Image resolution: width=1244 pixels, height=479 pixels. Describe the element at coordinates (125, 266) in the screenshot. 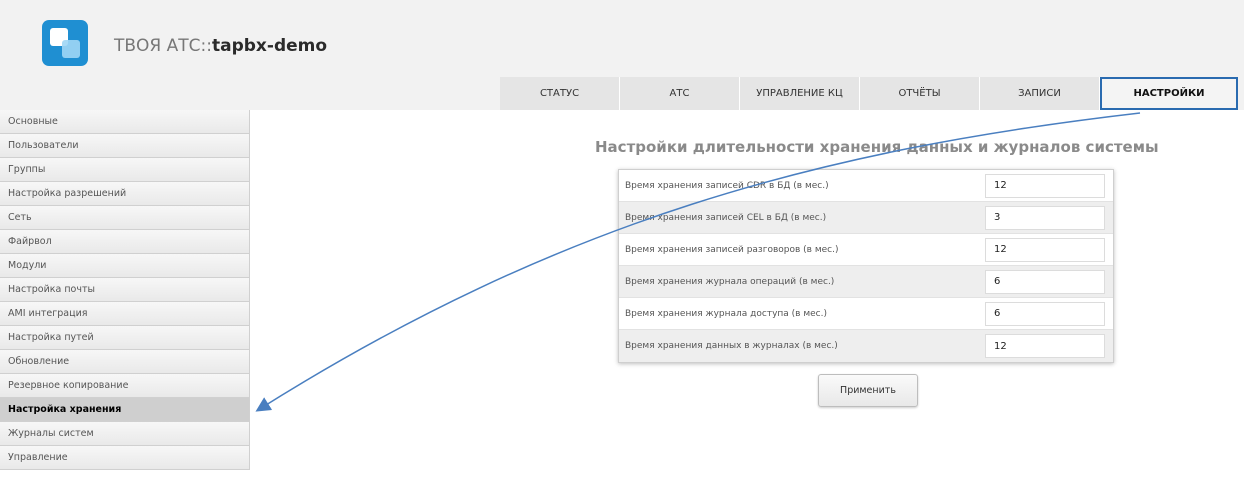

I see `sidebar-item-modules: Модули` at that location.